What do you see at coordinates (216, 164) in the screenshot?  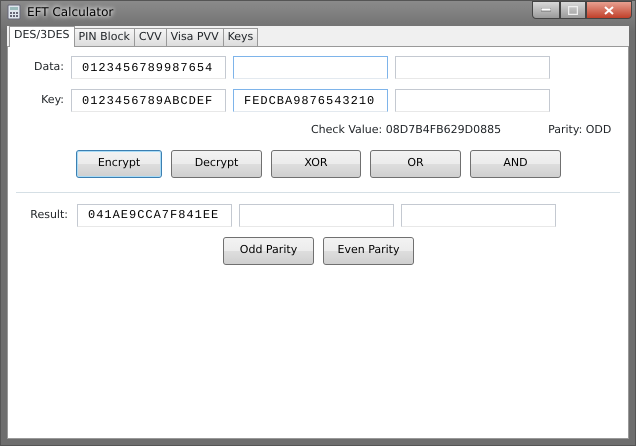 I see `action-button: Decrypt` at bounding box center [216, 164].